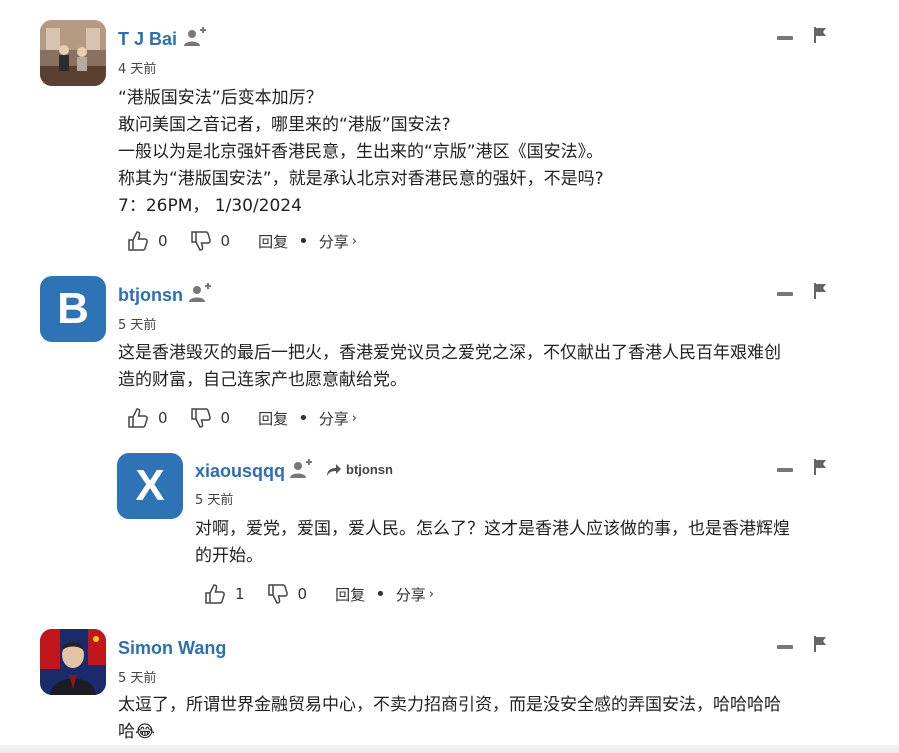  I want to click on like-count: 1, so click(240, 594).